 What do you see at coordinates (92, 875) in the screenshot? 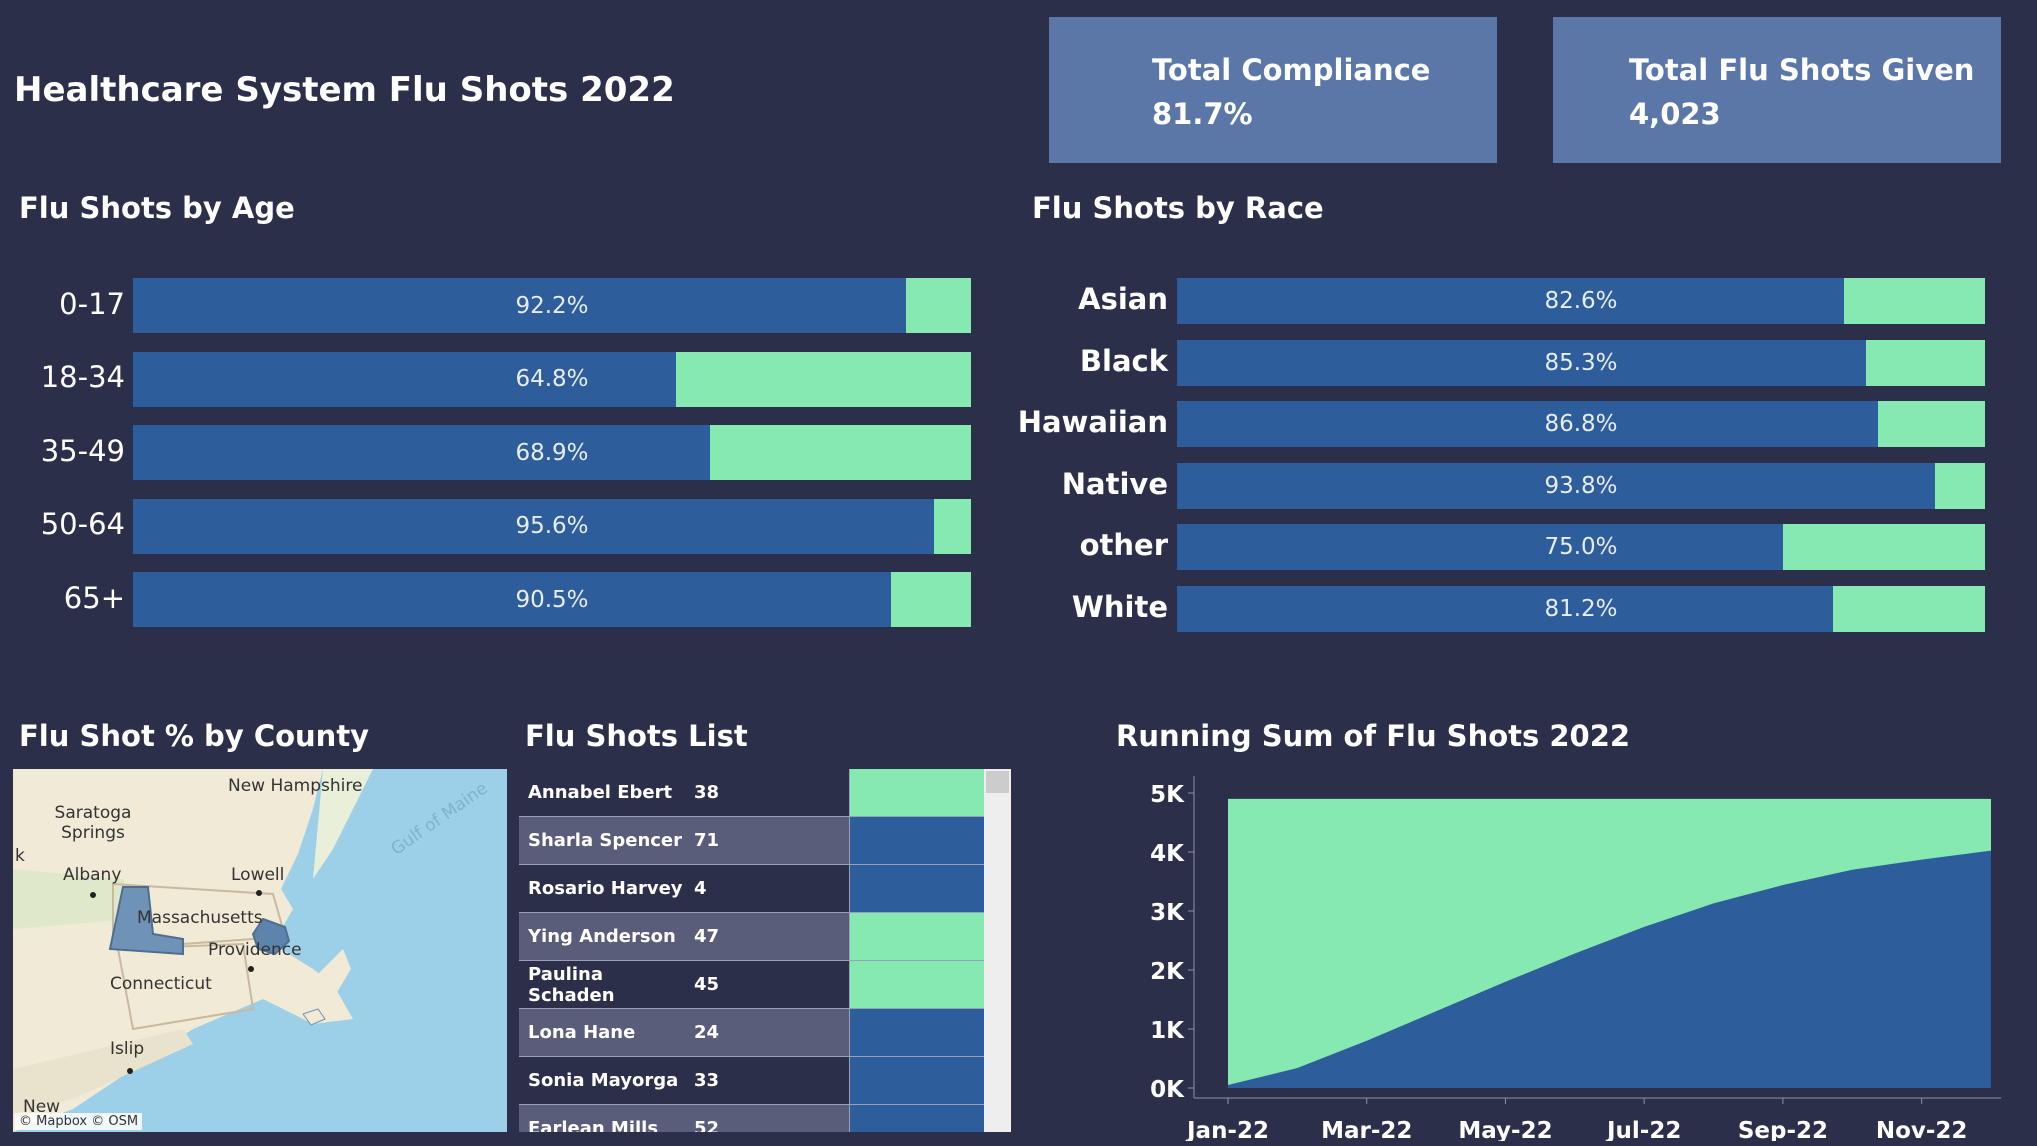
I see `map-label-albany: Albany` at bounding box center [92, 875].